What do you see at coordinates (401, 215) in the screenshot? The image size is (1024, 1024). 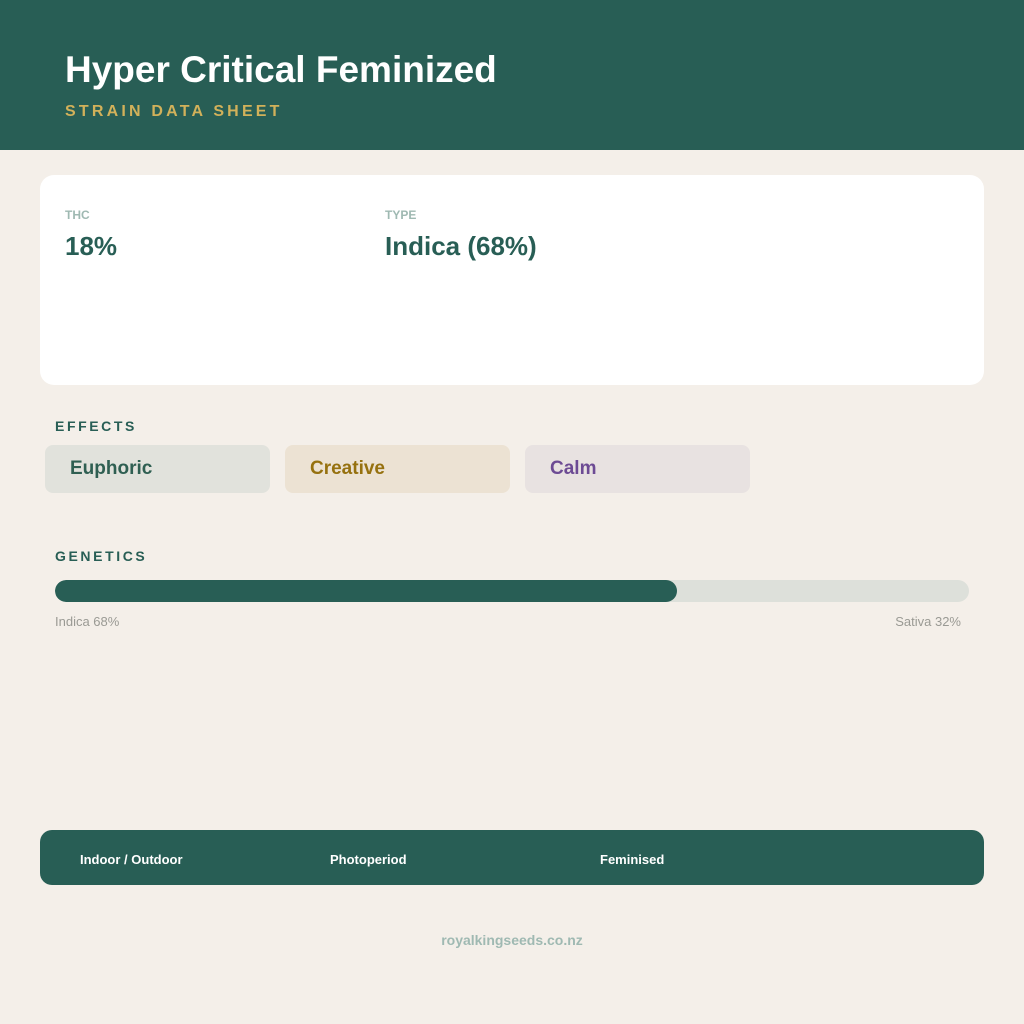 I see `type-label: TYPE` at bounding box center [401, 215].